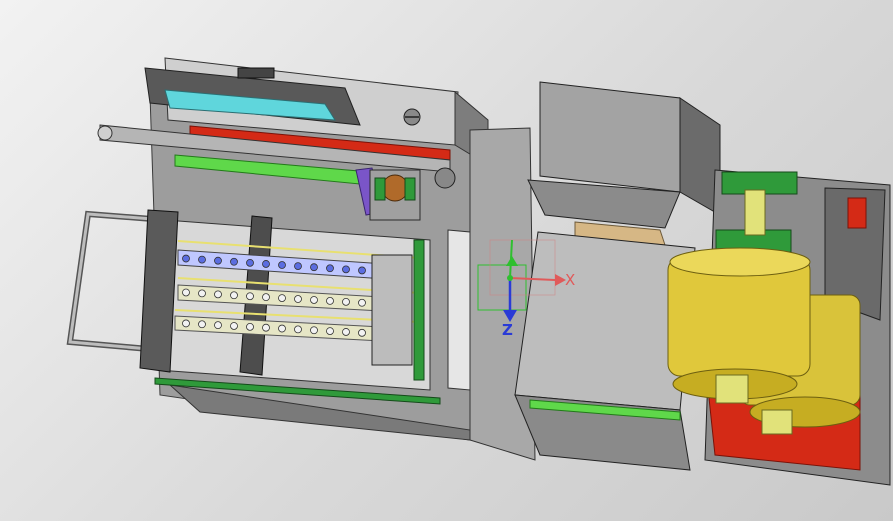  Describe the element at coordinates (740, 262) in the screenshot. I see `yellow-roller-front-top` at that location.